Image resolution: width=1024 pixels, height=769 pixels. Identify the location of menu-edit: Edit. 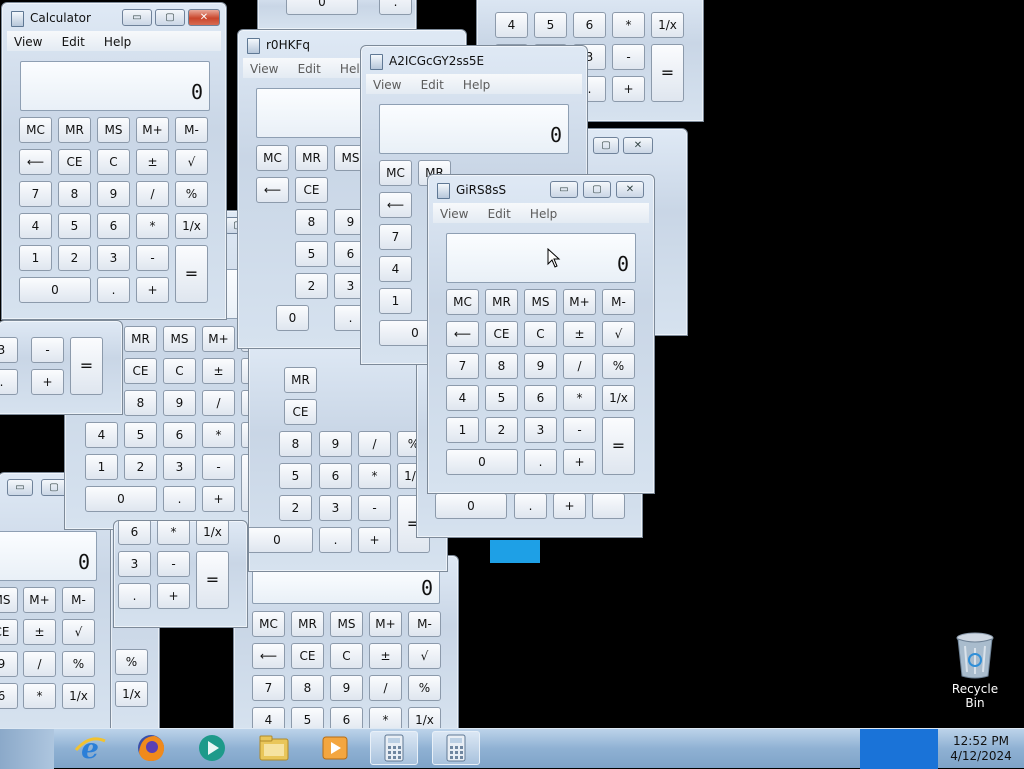
(499, 212).